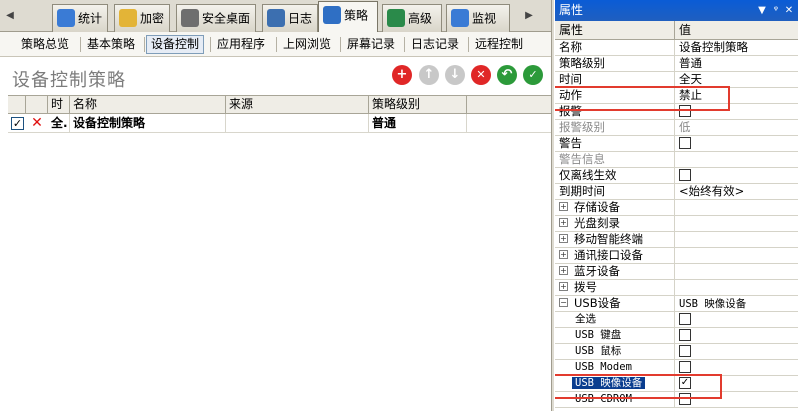 The width and height of the screenshot is (798, 411). Describe the element at coordinates (563, 302) in the screenshot. I see `collapse-icon: −` at that location.